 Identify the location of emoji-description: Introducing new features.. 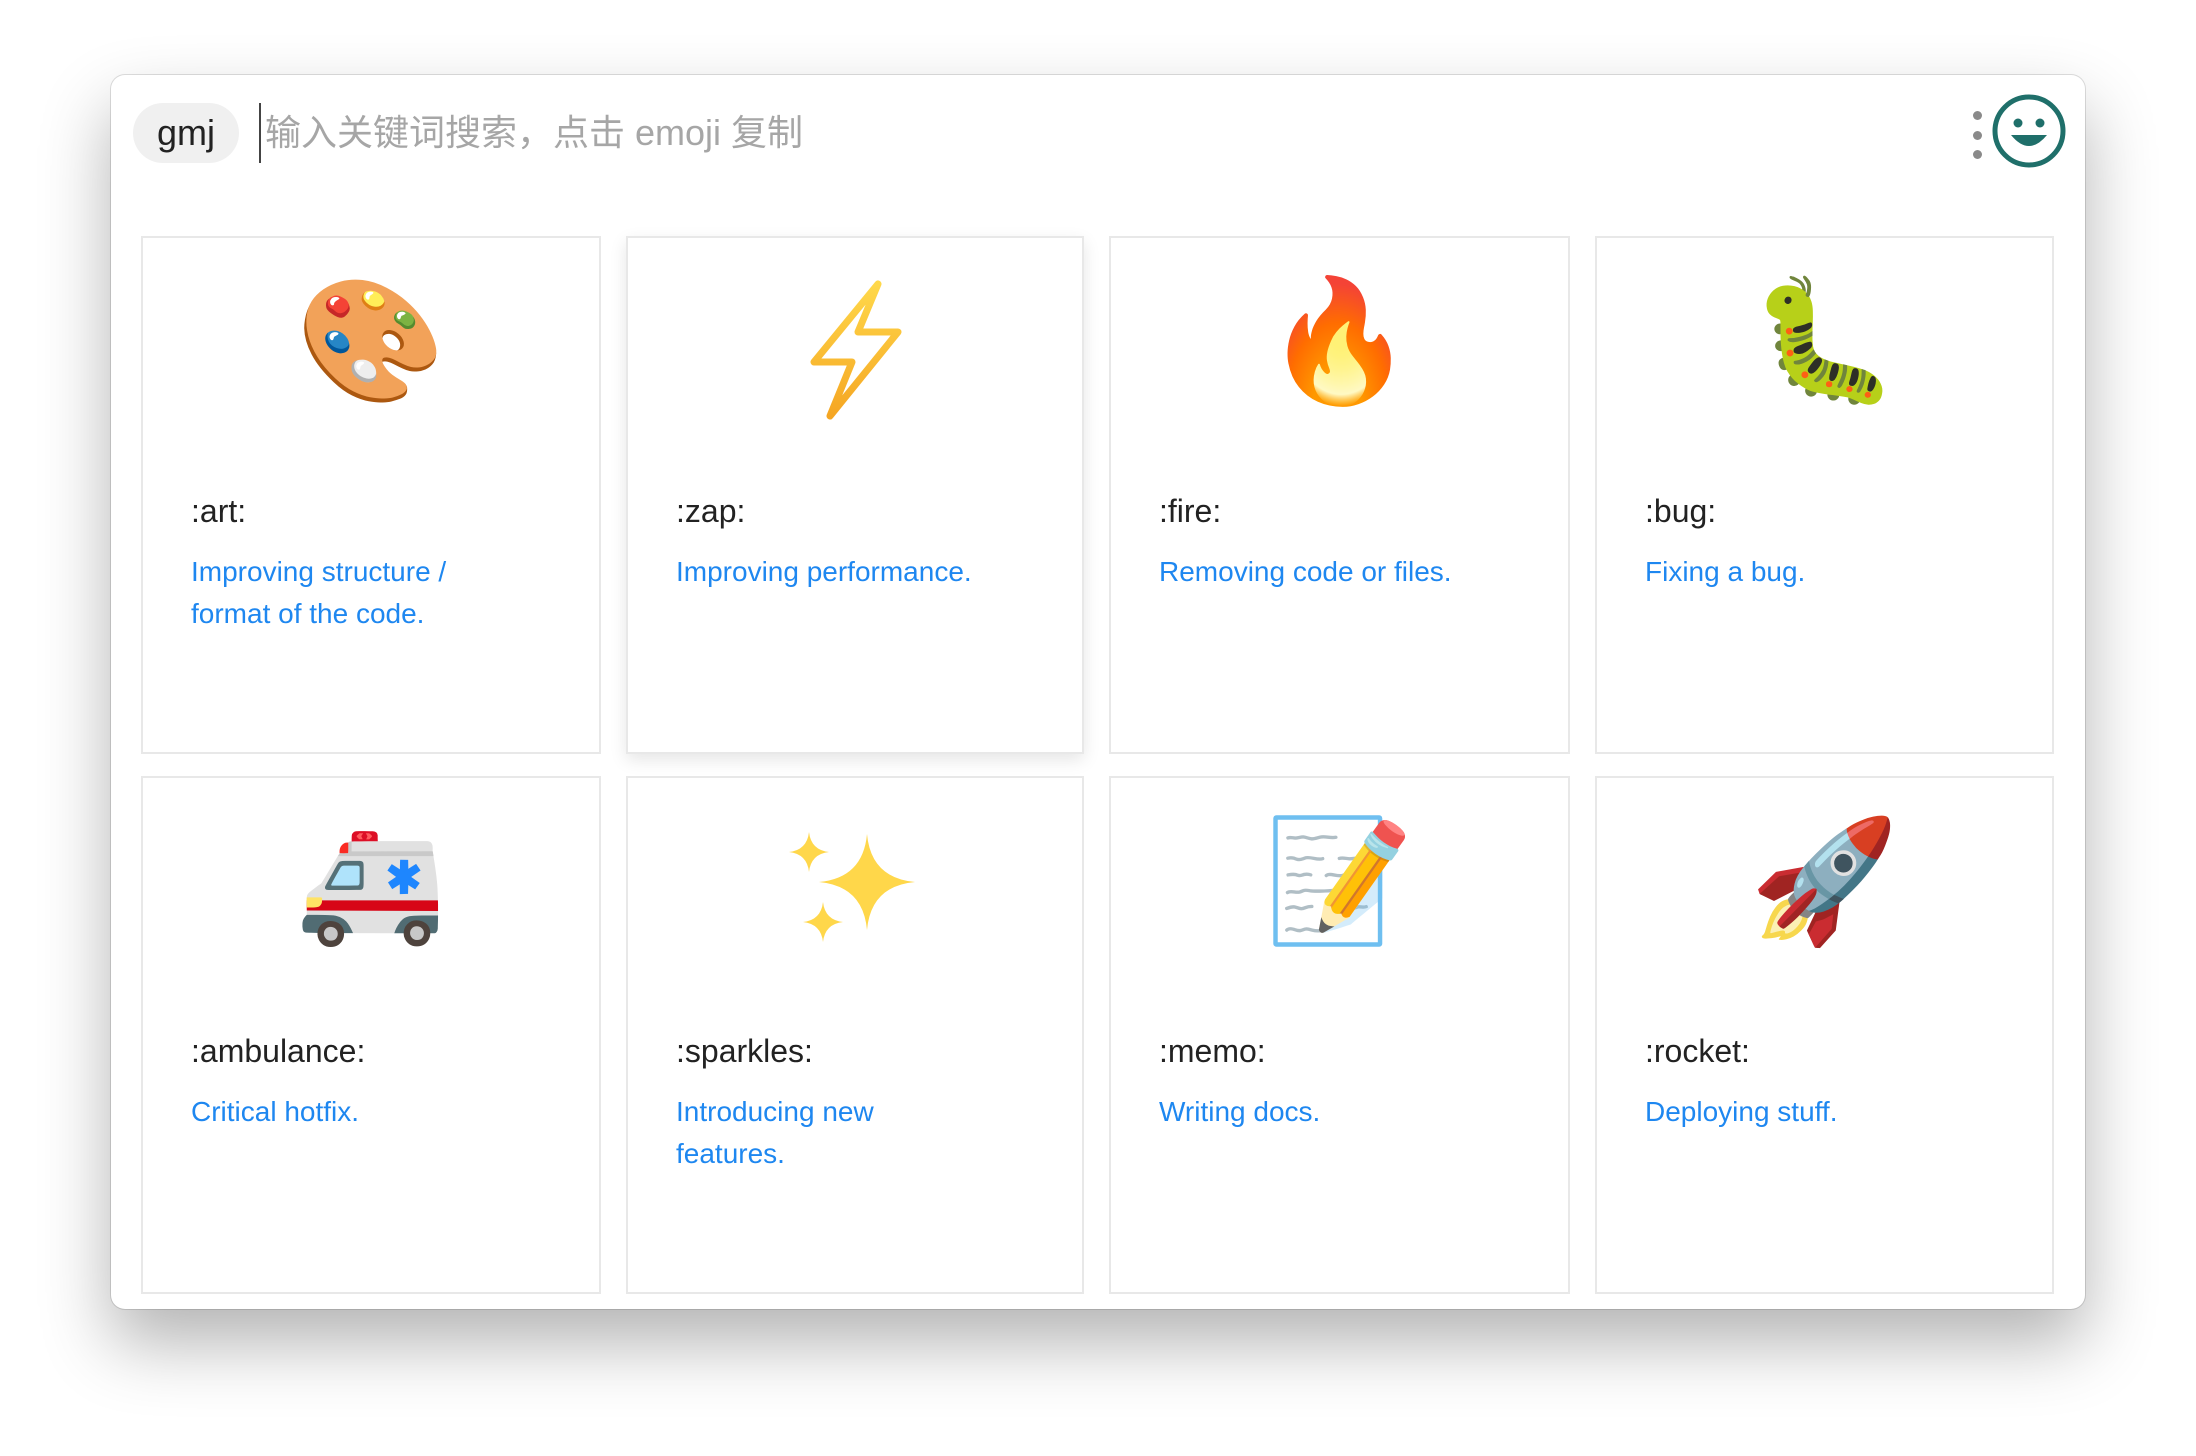
(775, 1132).